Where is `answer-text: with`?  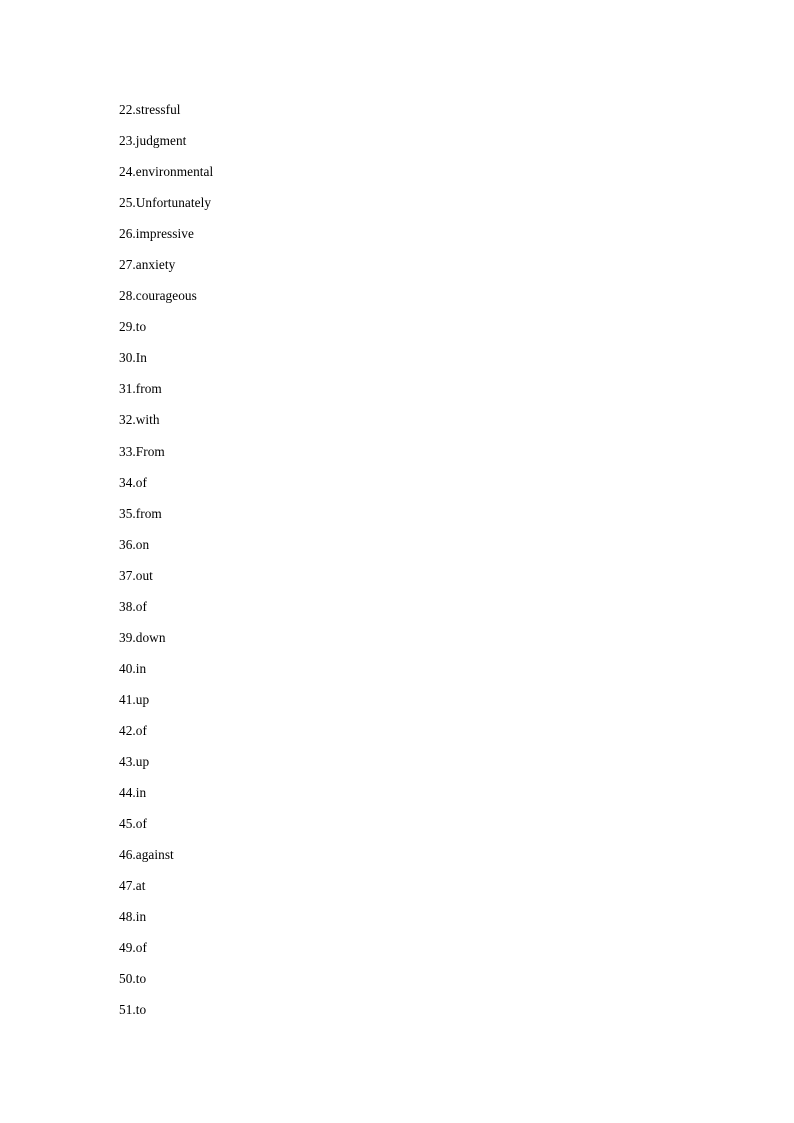 answer-text: with is located at coordinates (147, 420).